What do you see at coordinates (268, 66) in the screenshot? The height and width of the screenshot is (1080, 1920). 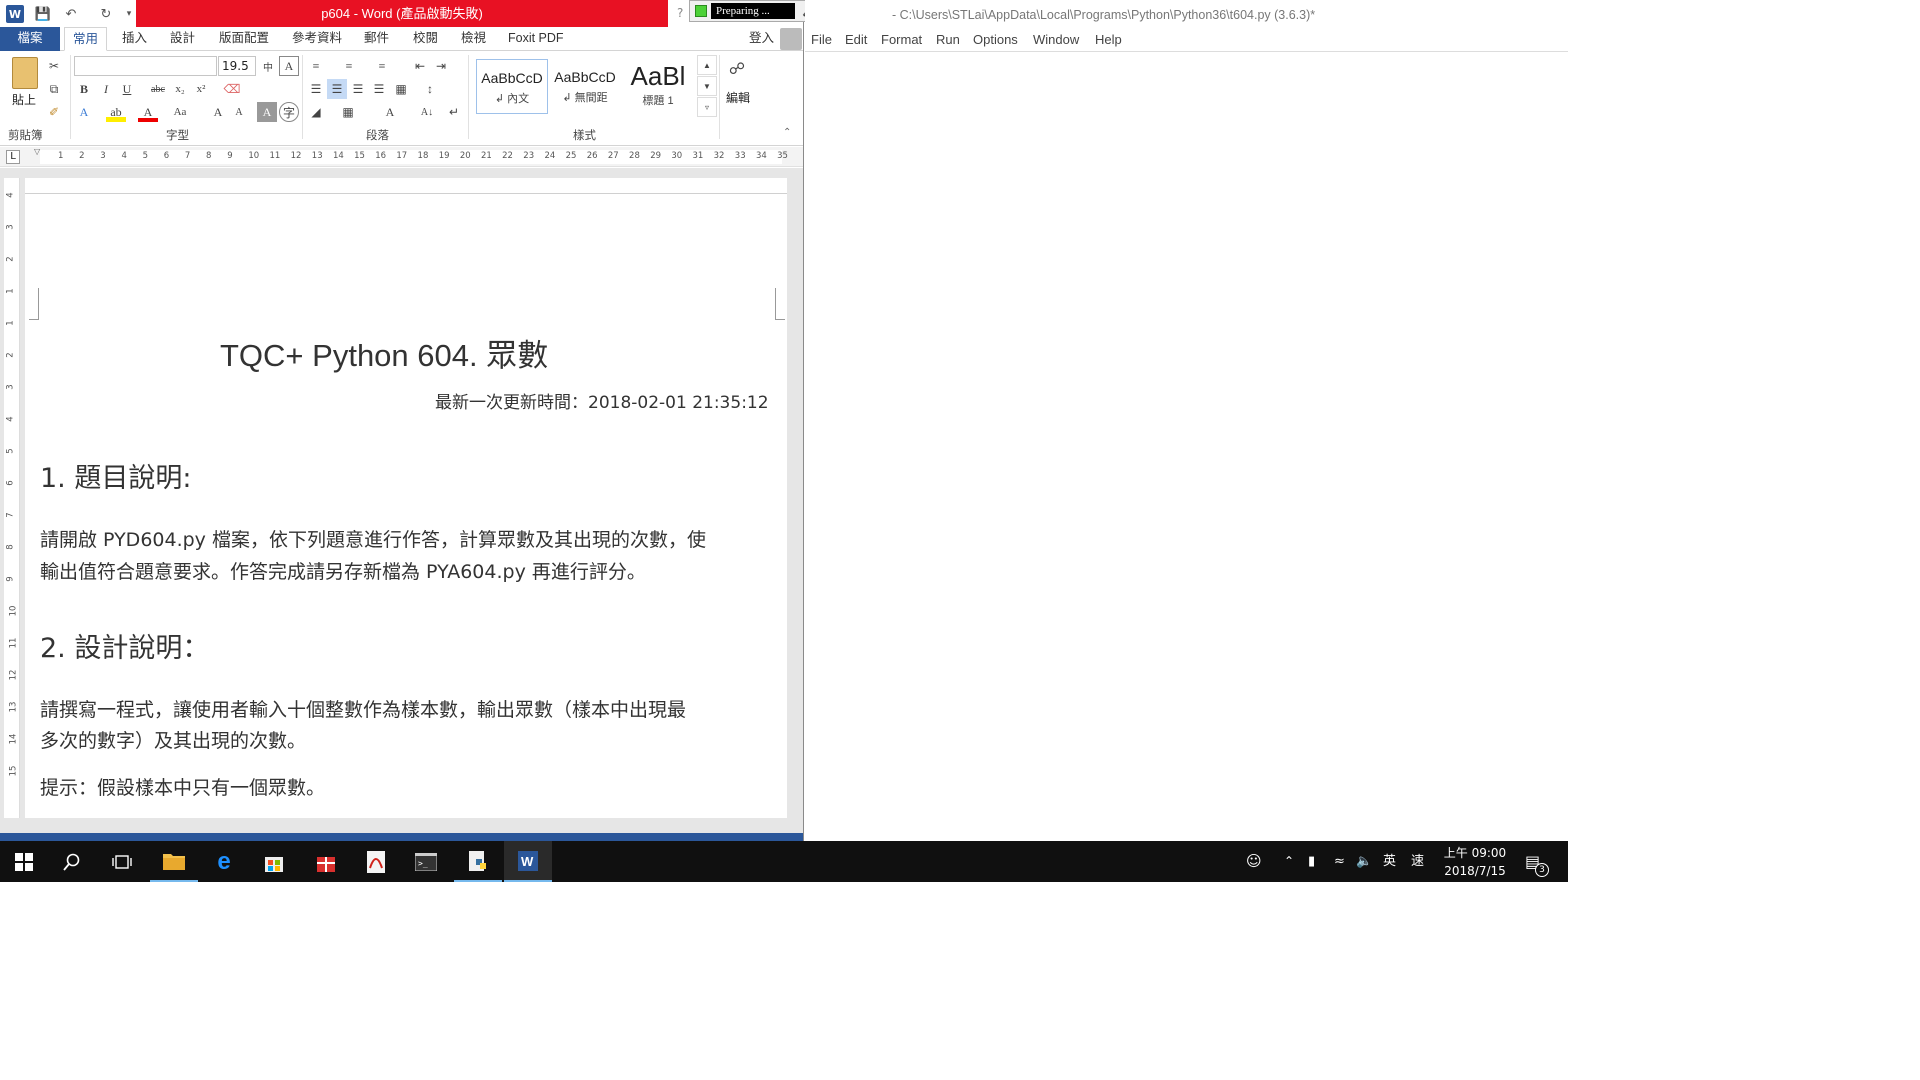 I see `grow-font-icon: 中` at bounding box center [268, 66].